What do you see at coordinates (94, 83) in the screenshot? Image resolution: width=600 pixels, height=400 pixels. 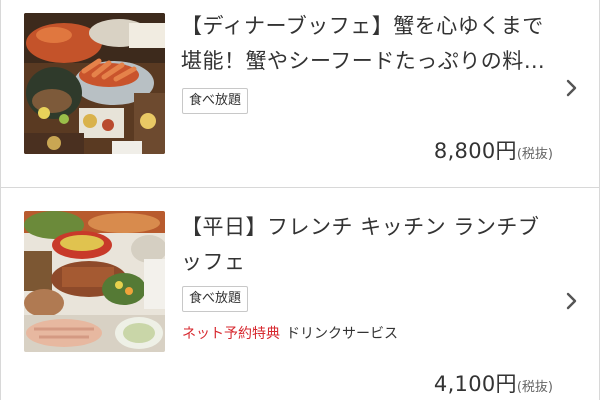 I see `crab-buffet-photo` at bounding box center [94, 83].